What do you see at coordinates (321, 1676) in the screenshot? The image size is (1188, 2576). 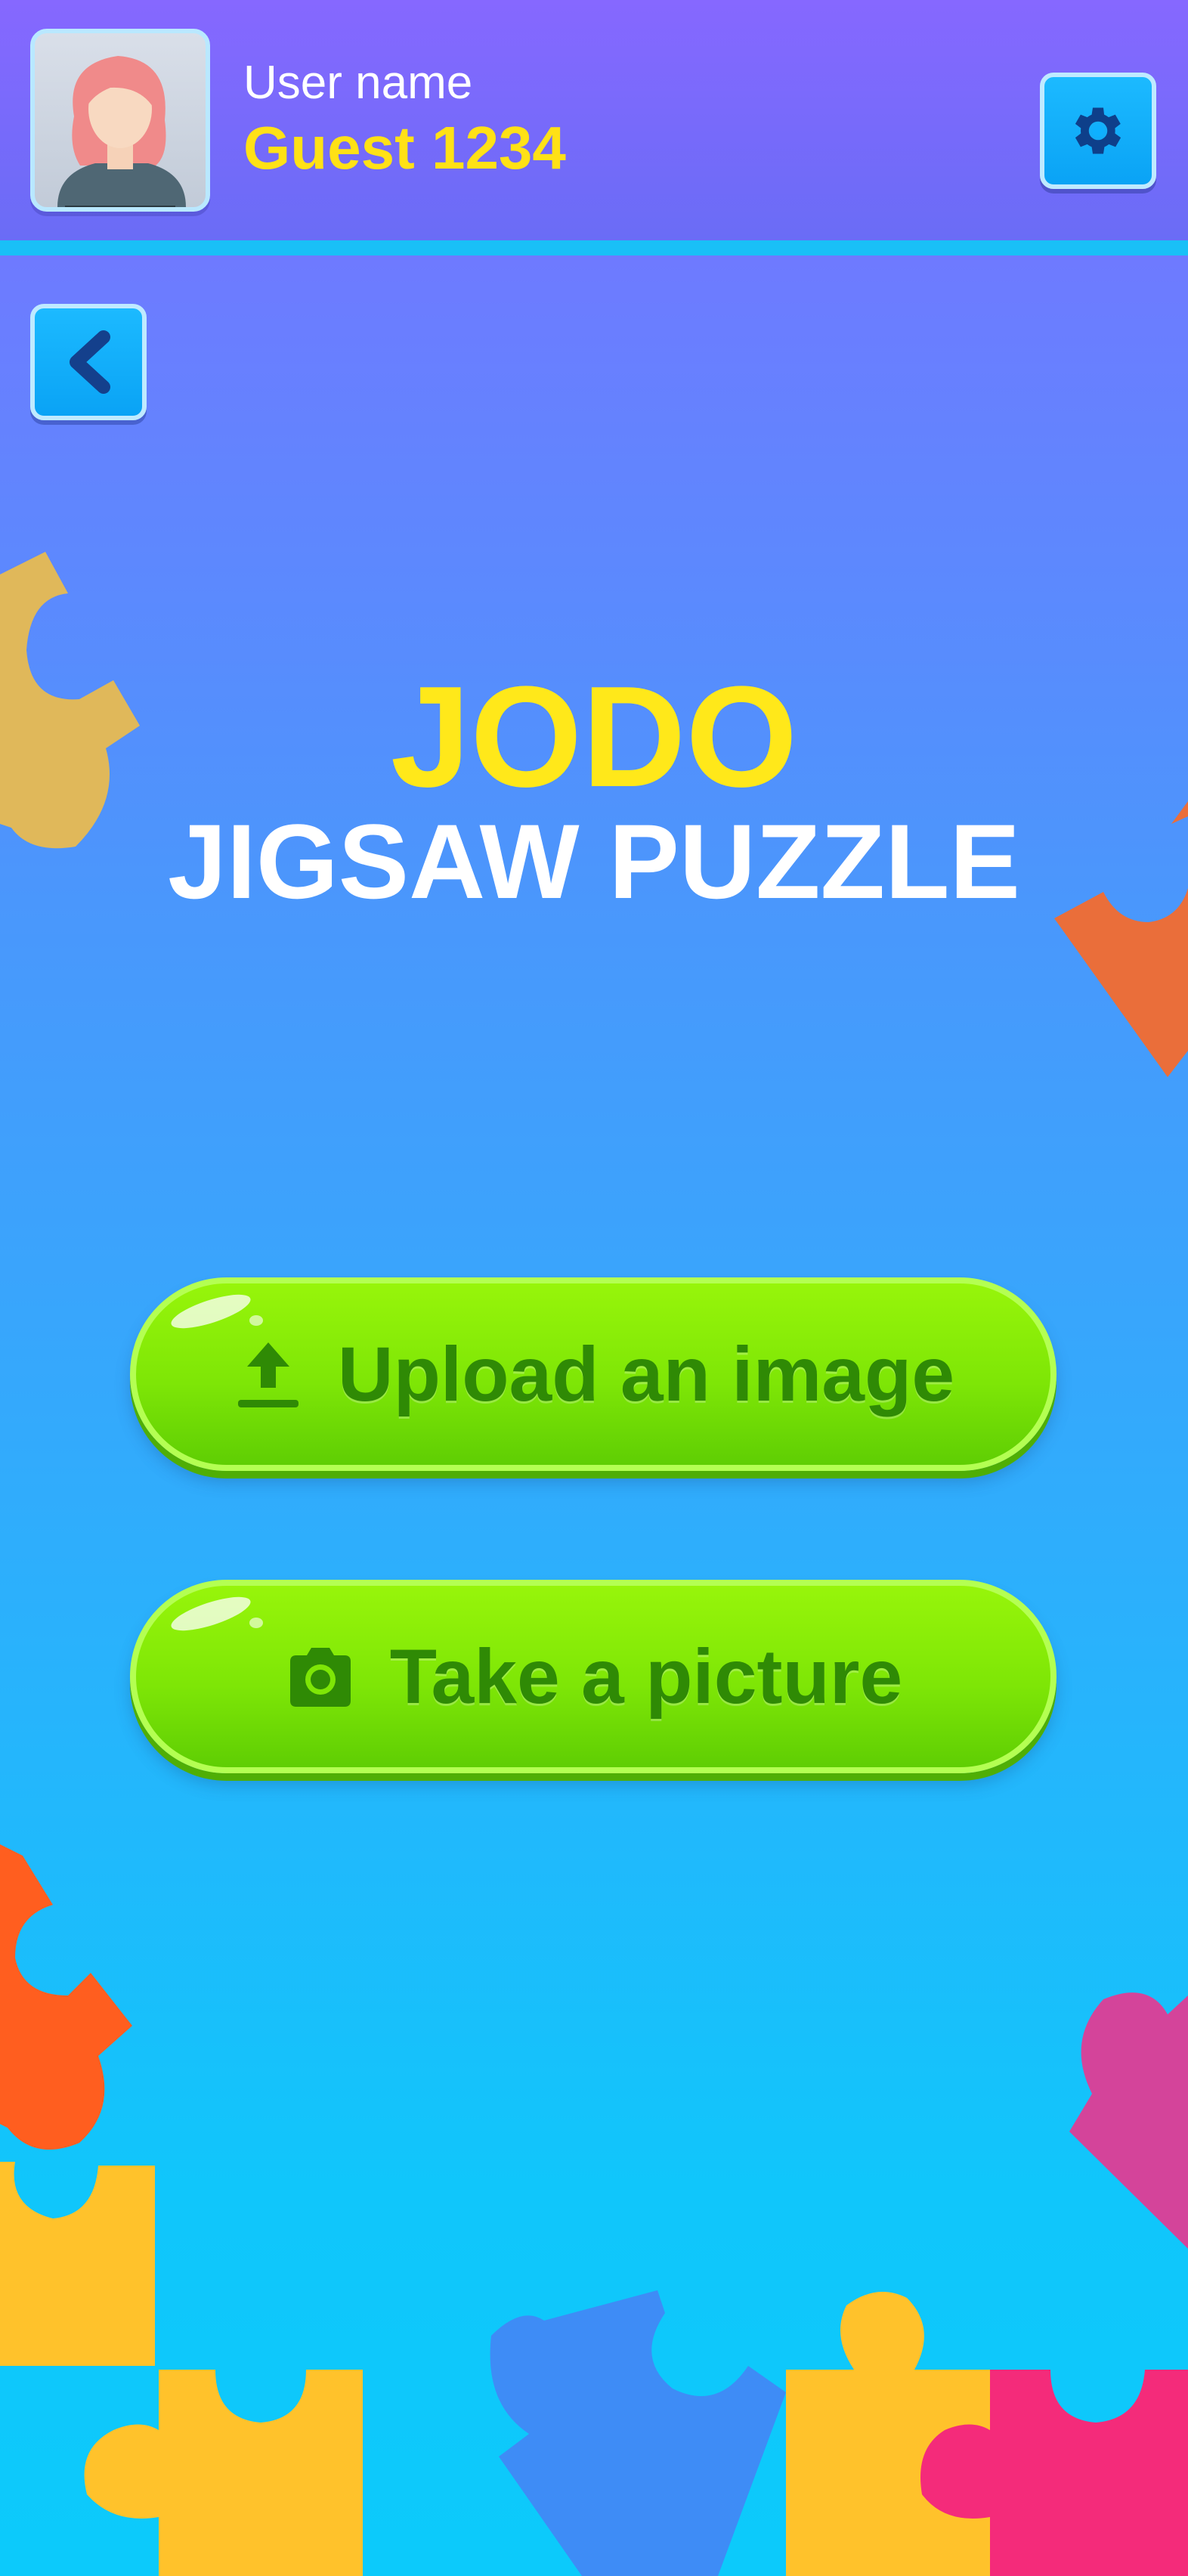 I see `camera-icon` at bounding box center [321, 1676].